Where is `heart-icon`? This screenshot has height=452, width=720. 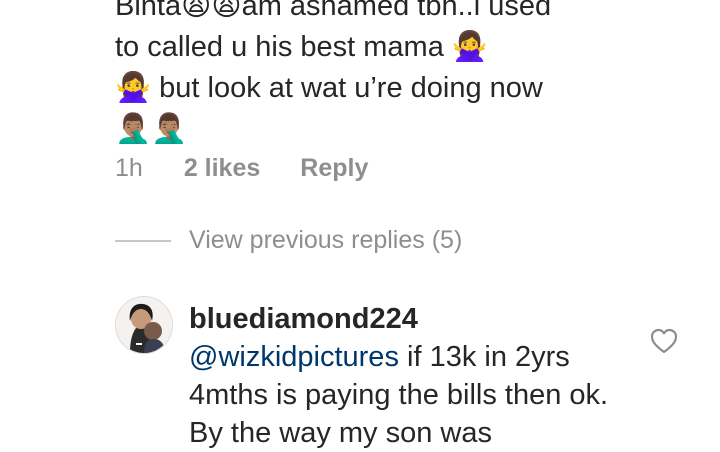 heart-icon is located at coordinates (664, 341).